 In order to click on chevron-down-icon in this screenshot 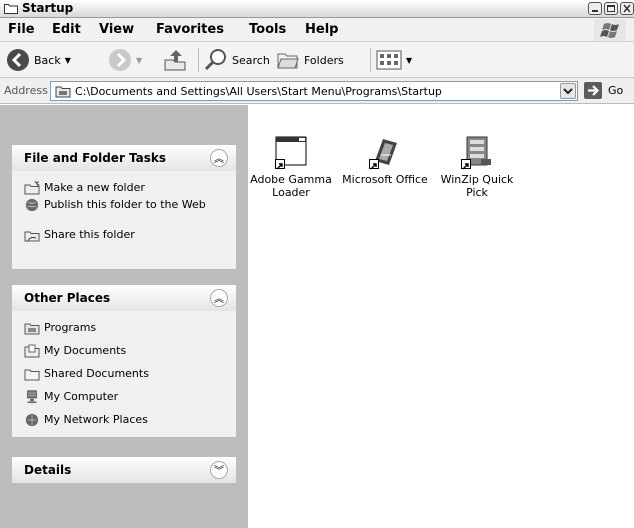, I will do `click(568, 91)`.